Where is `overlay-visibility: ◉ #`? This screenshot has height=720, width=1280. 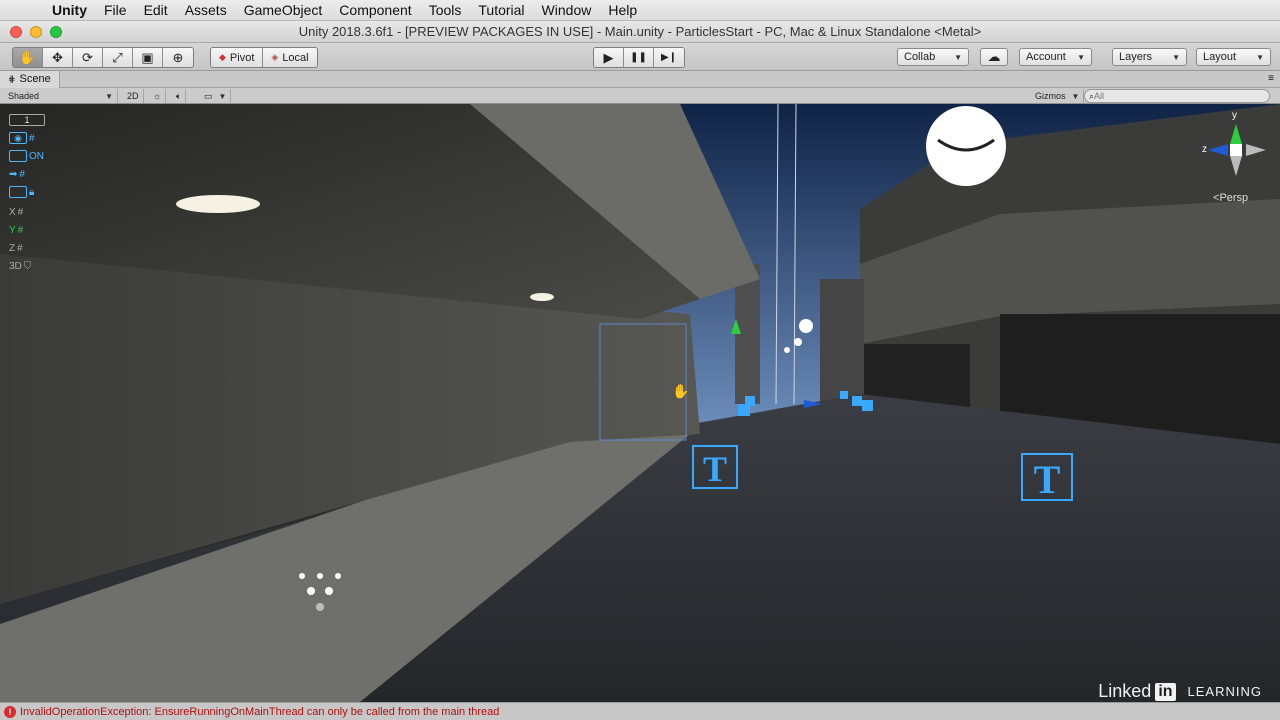 overlay-visibility: ◉ # is located at coordinates (28, 138).